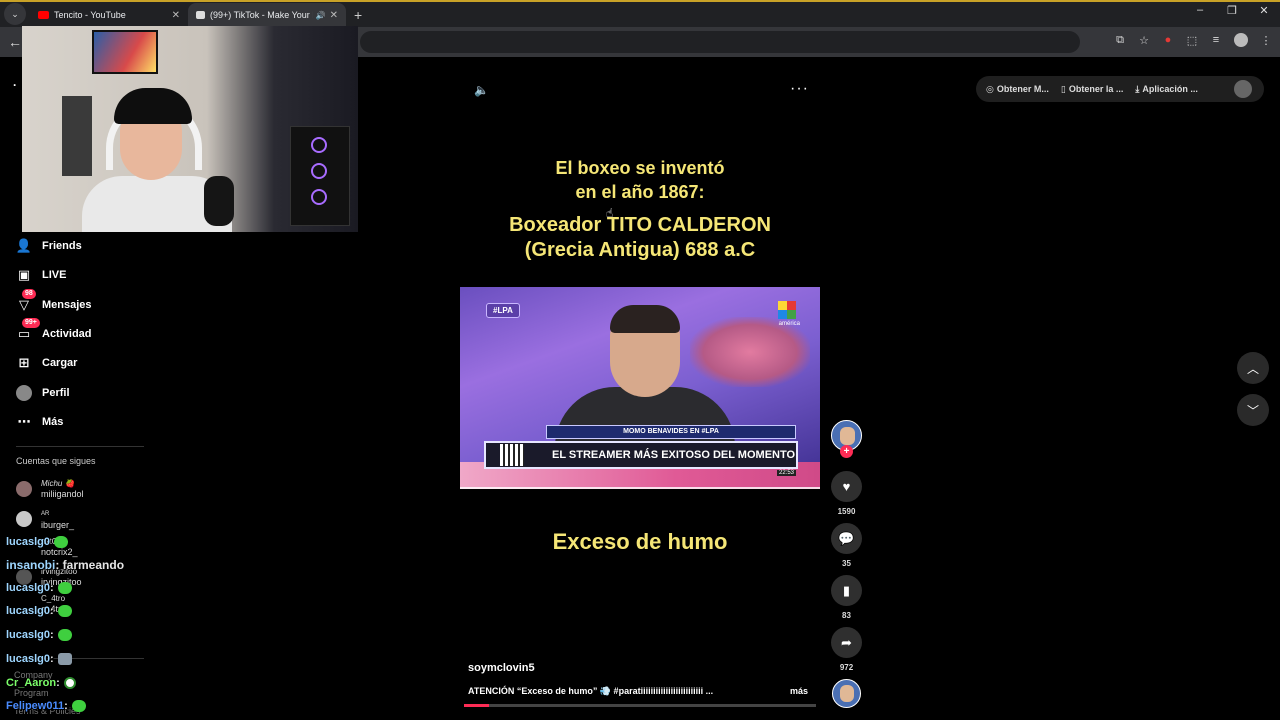 This screenshot has height=720, width=1280. I want to click on more-options-icon: ···, so click(799, 89).